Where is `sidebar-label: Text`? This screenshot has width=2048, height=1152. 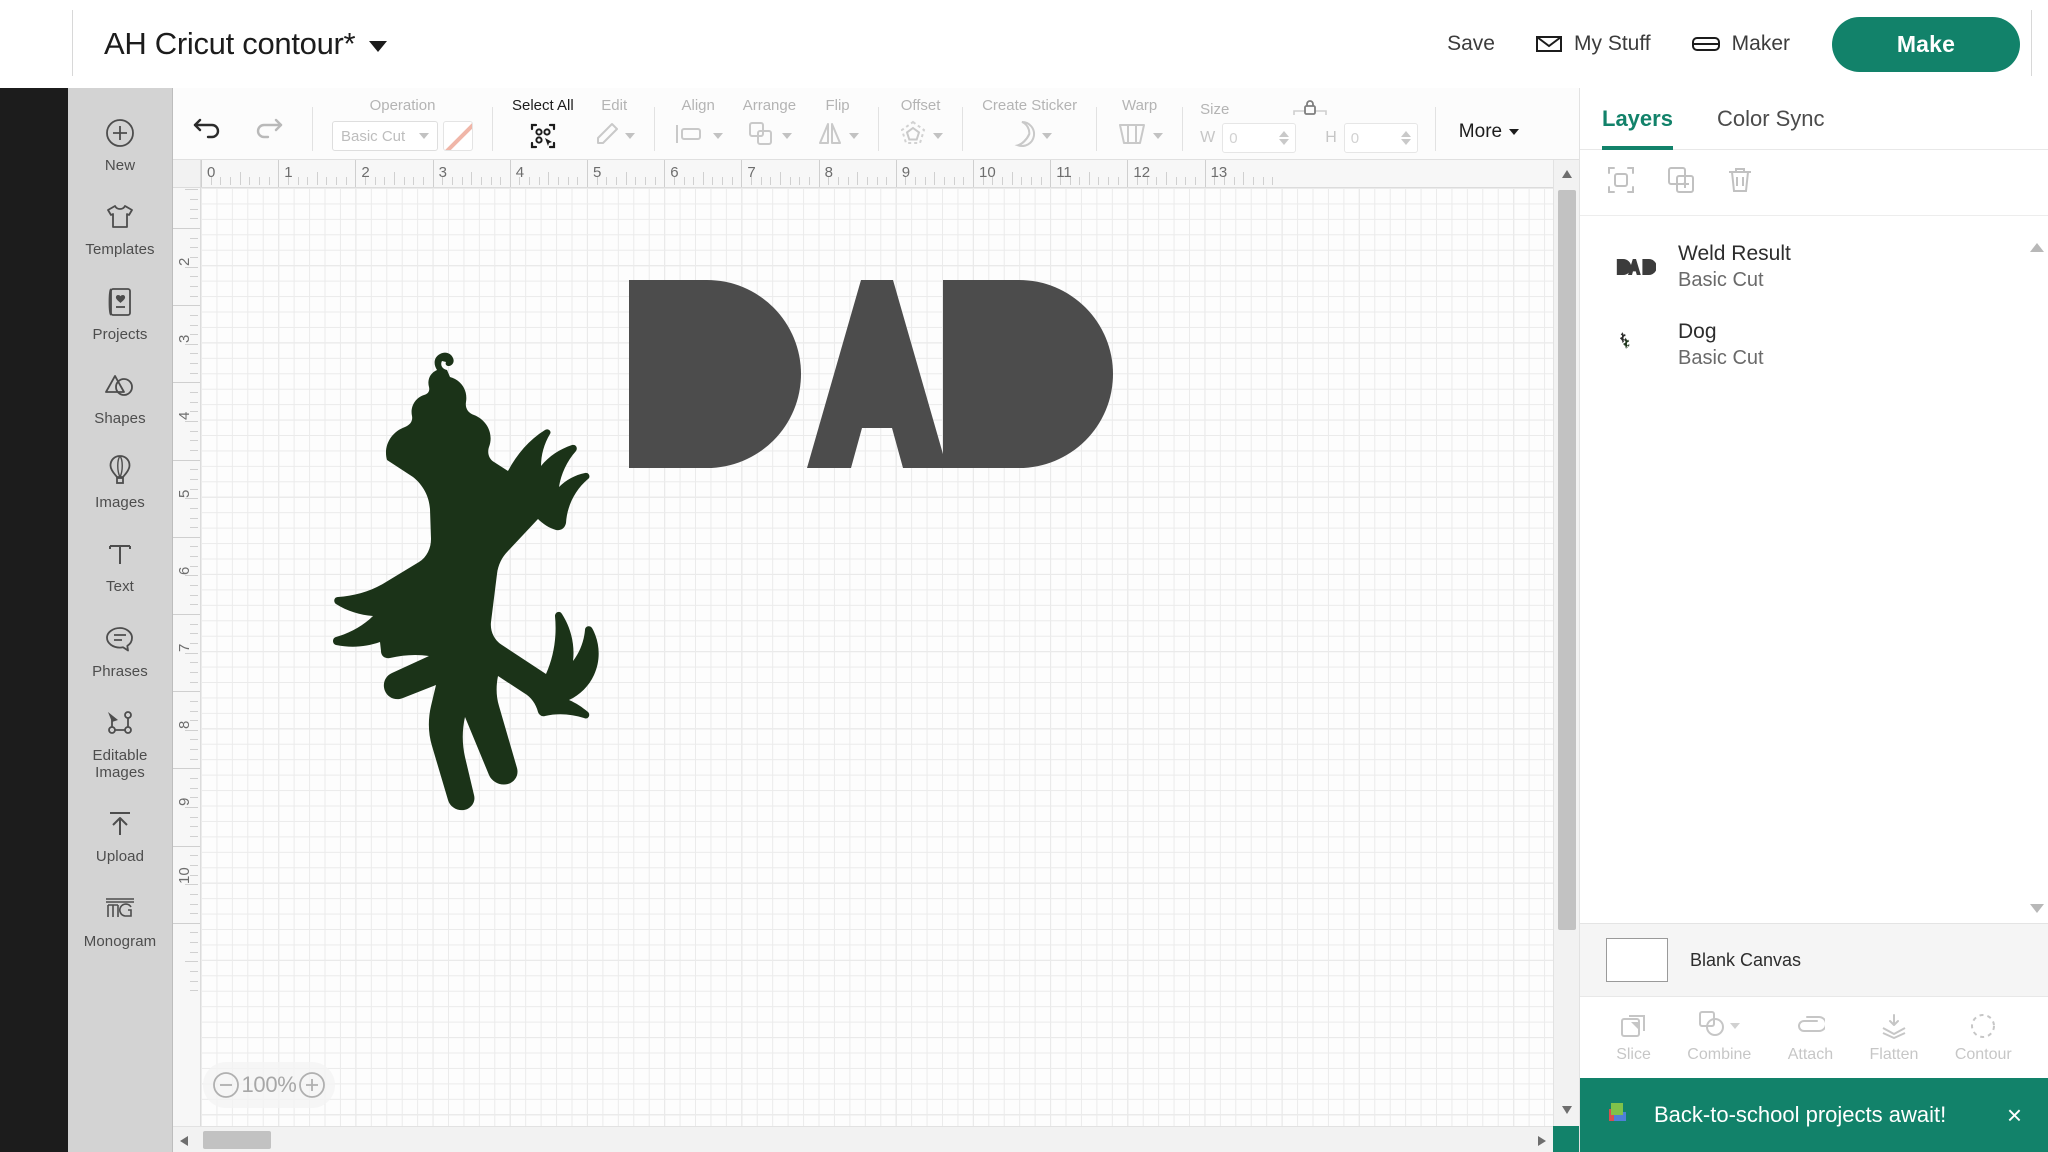 sidebar-label: Text is located at coordinates (120, 587).